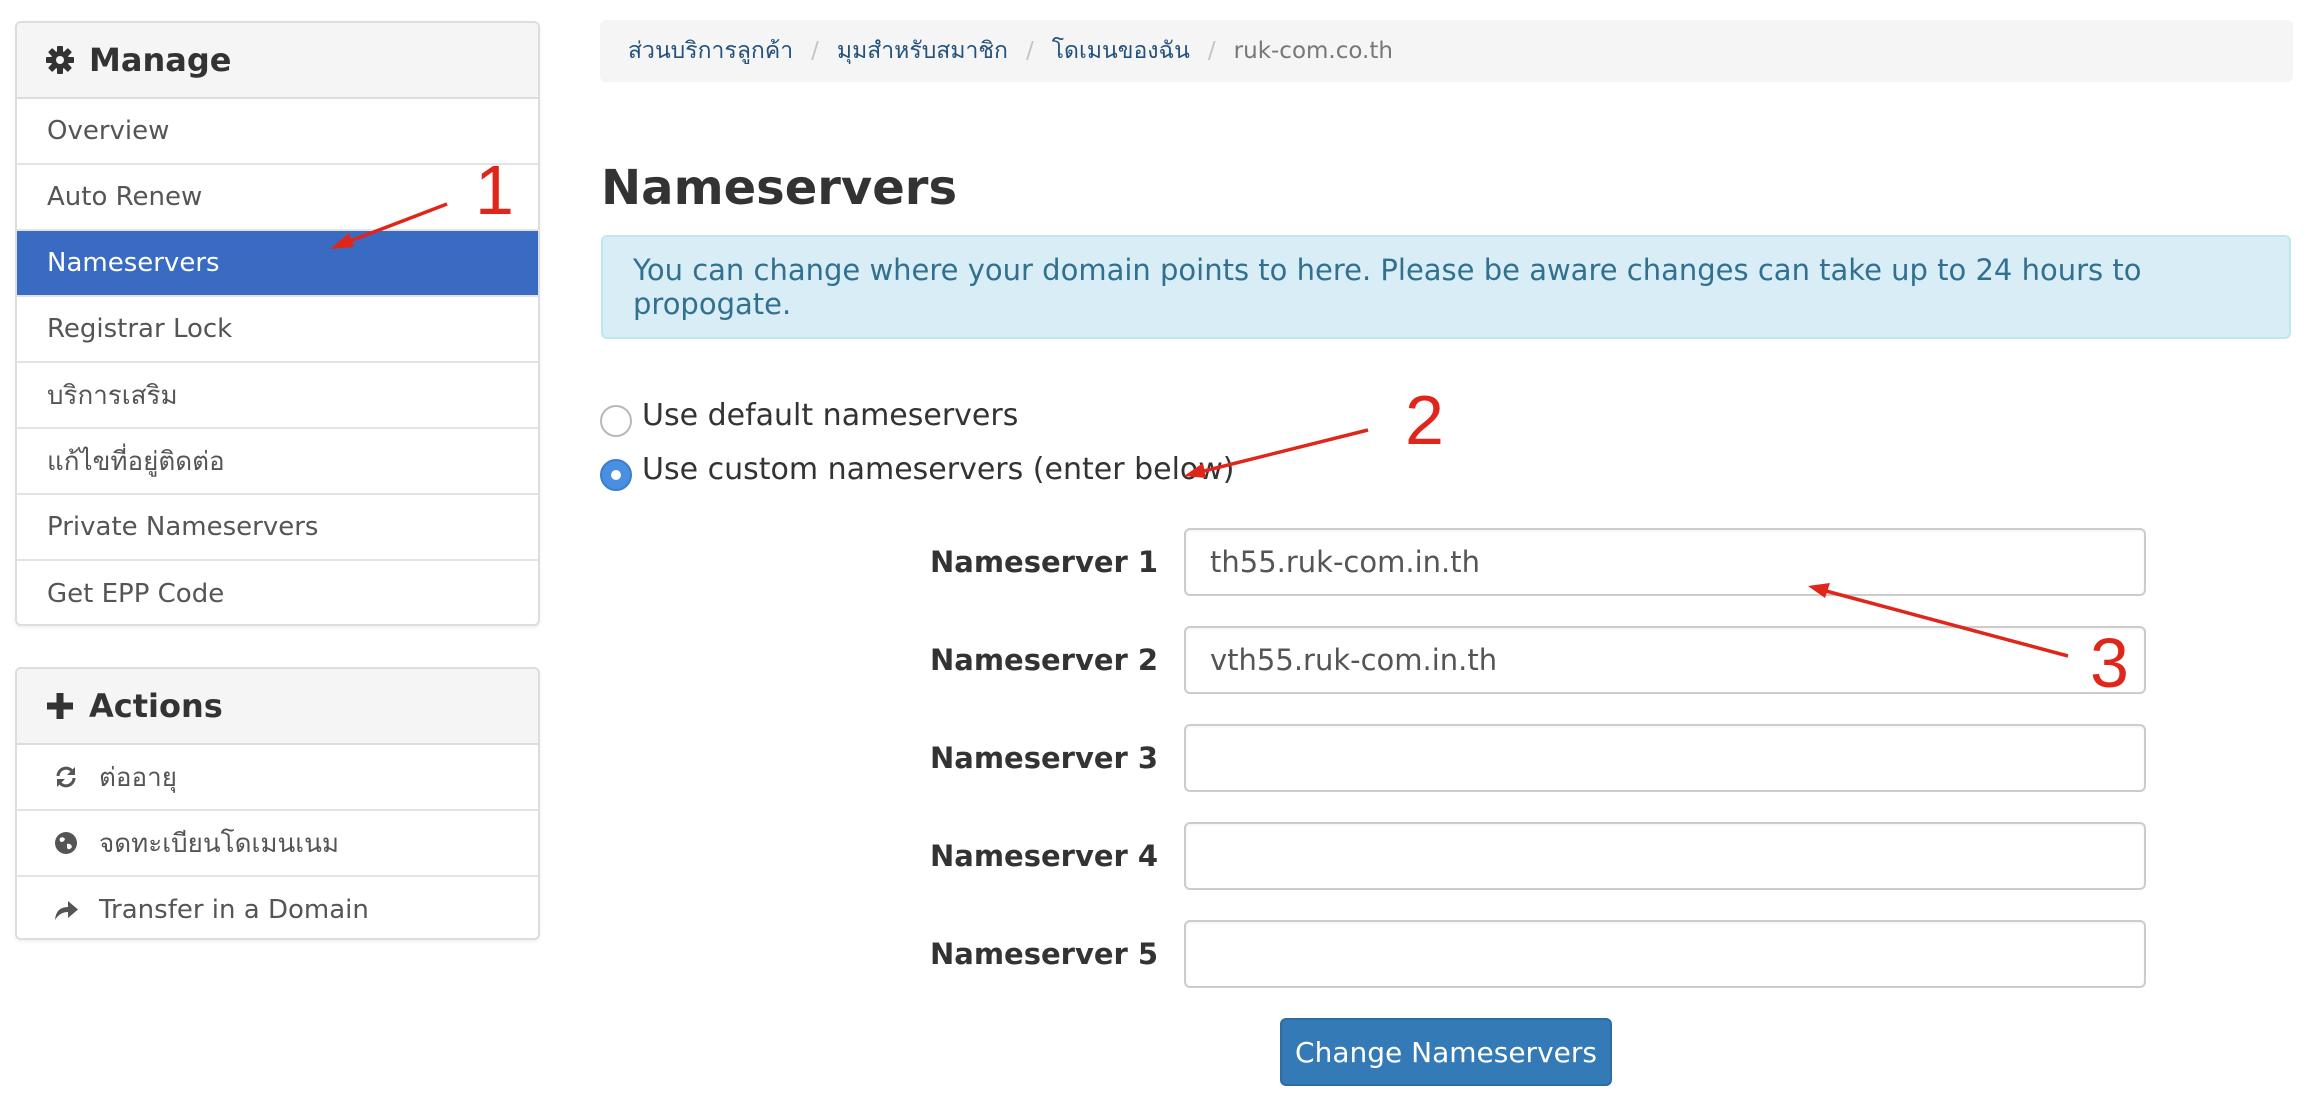  I want to click on nameserver-2-input, so click(1665, 660).